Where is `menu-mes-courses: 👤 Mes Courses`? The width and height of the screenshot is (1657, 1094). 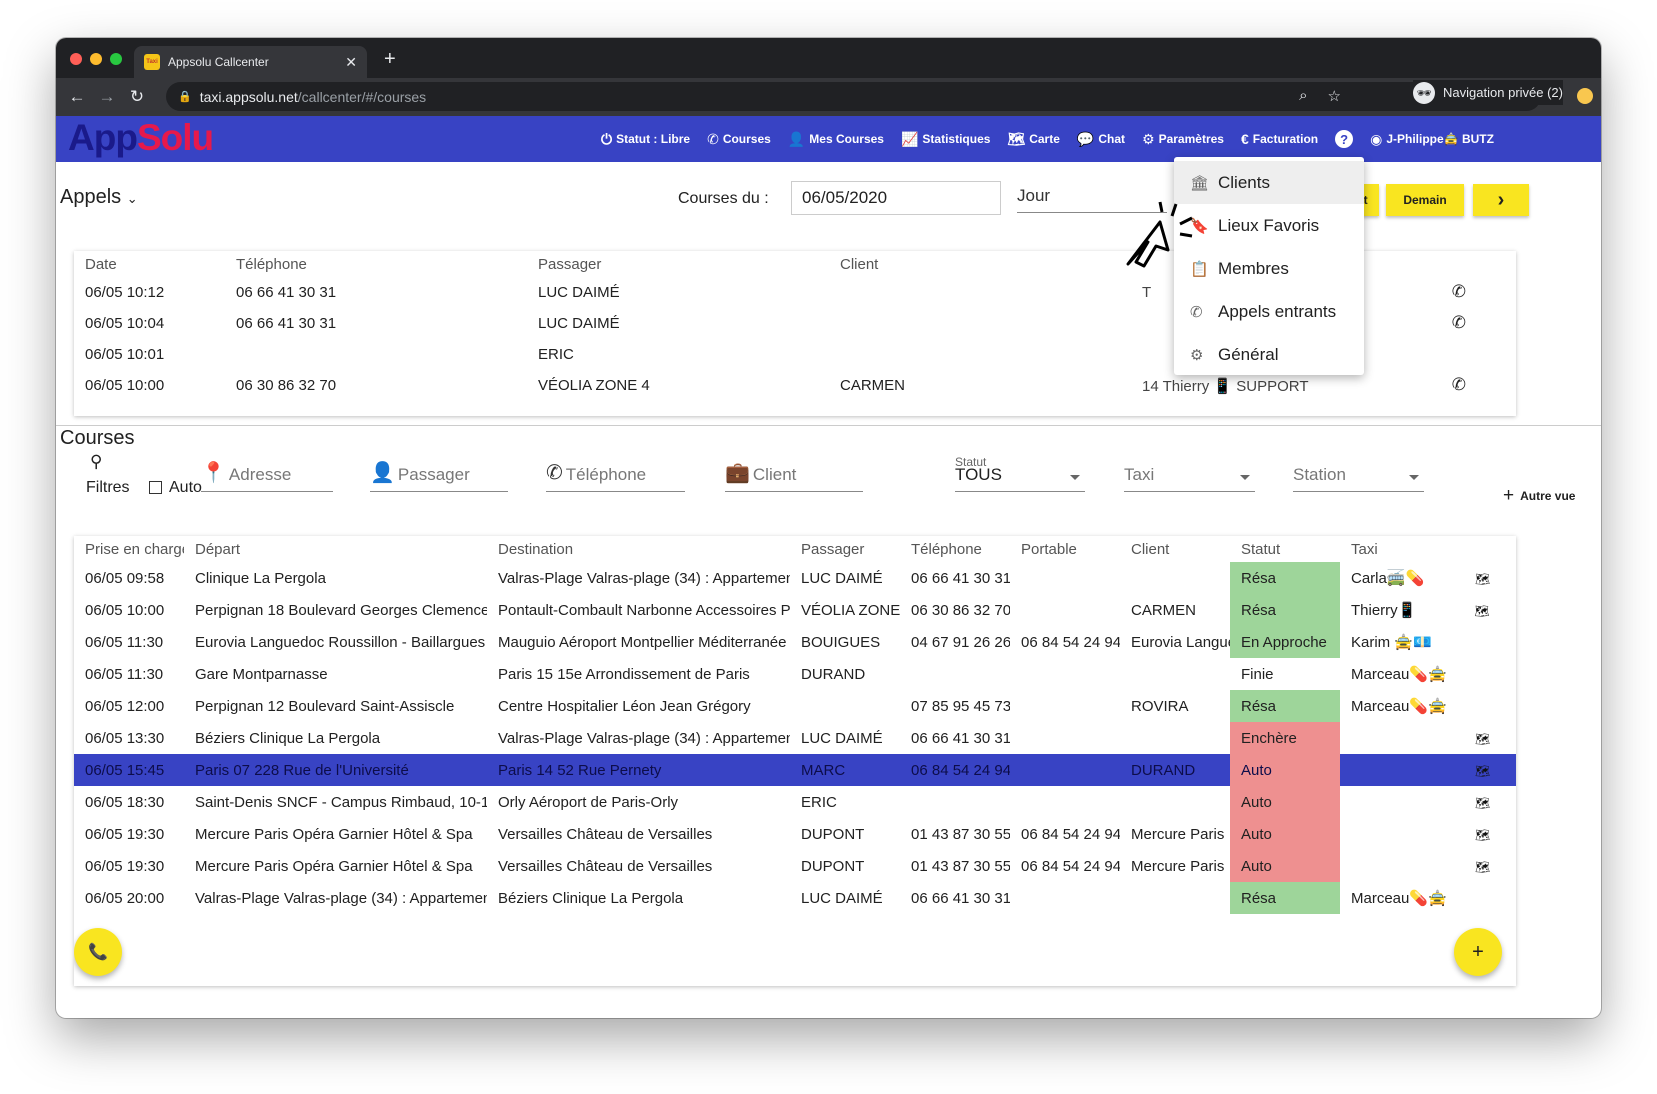 menu-mes-courses: 👤 Mes Courses is located at coordinates (836, 139).